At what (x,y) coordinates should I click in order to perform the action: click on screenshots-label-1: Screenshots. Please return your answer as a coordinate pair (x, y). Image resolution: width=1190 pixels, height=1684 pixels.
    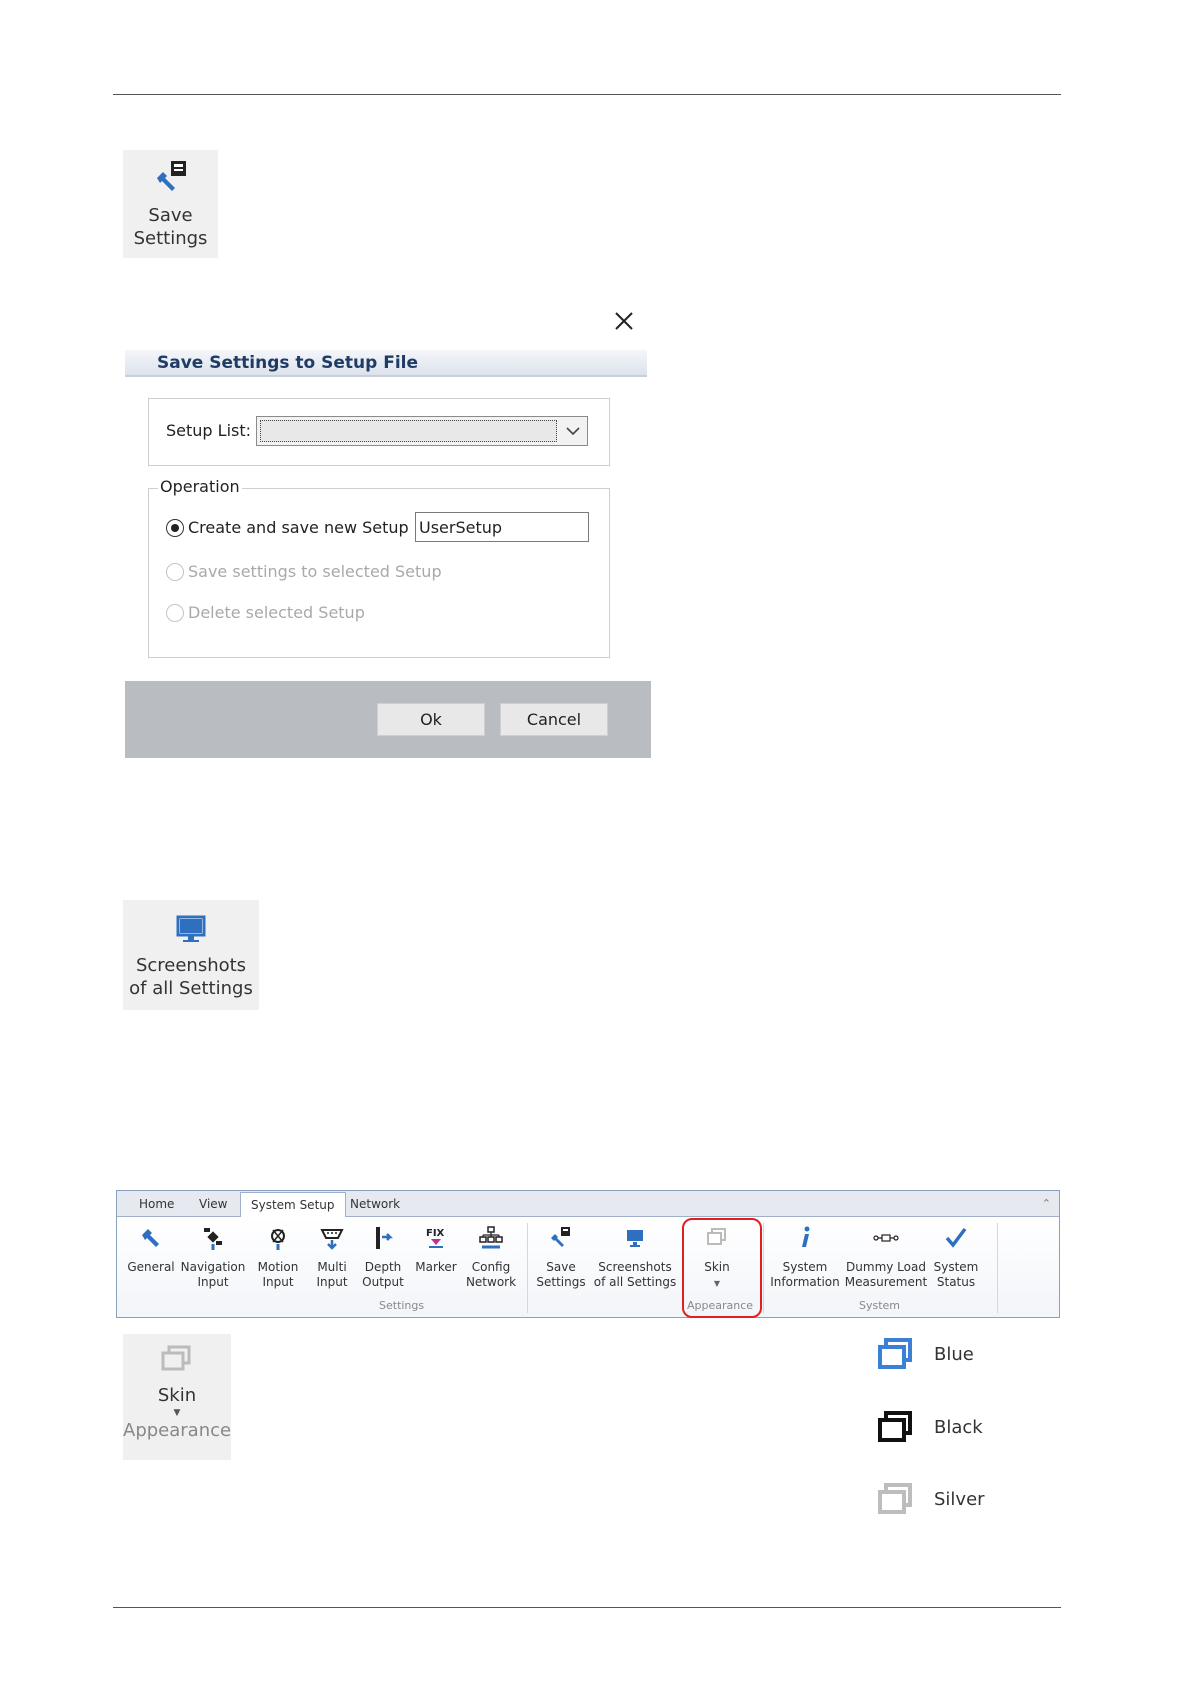
    Looking at the image, I should click on (191, 965).